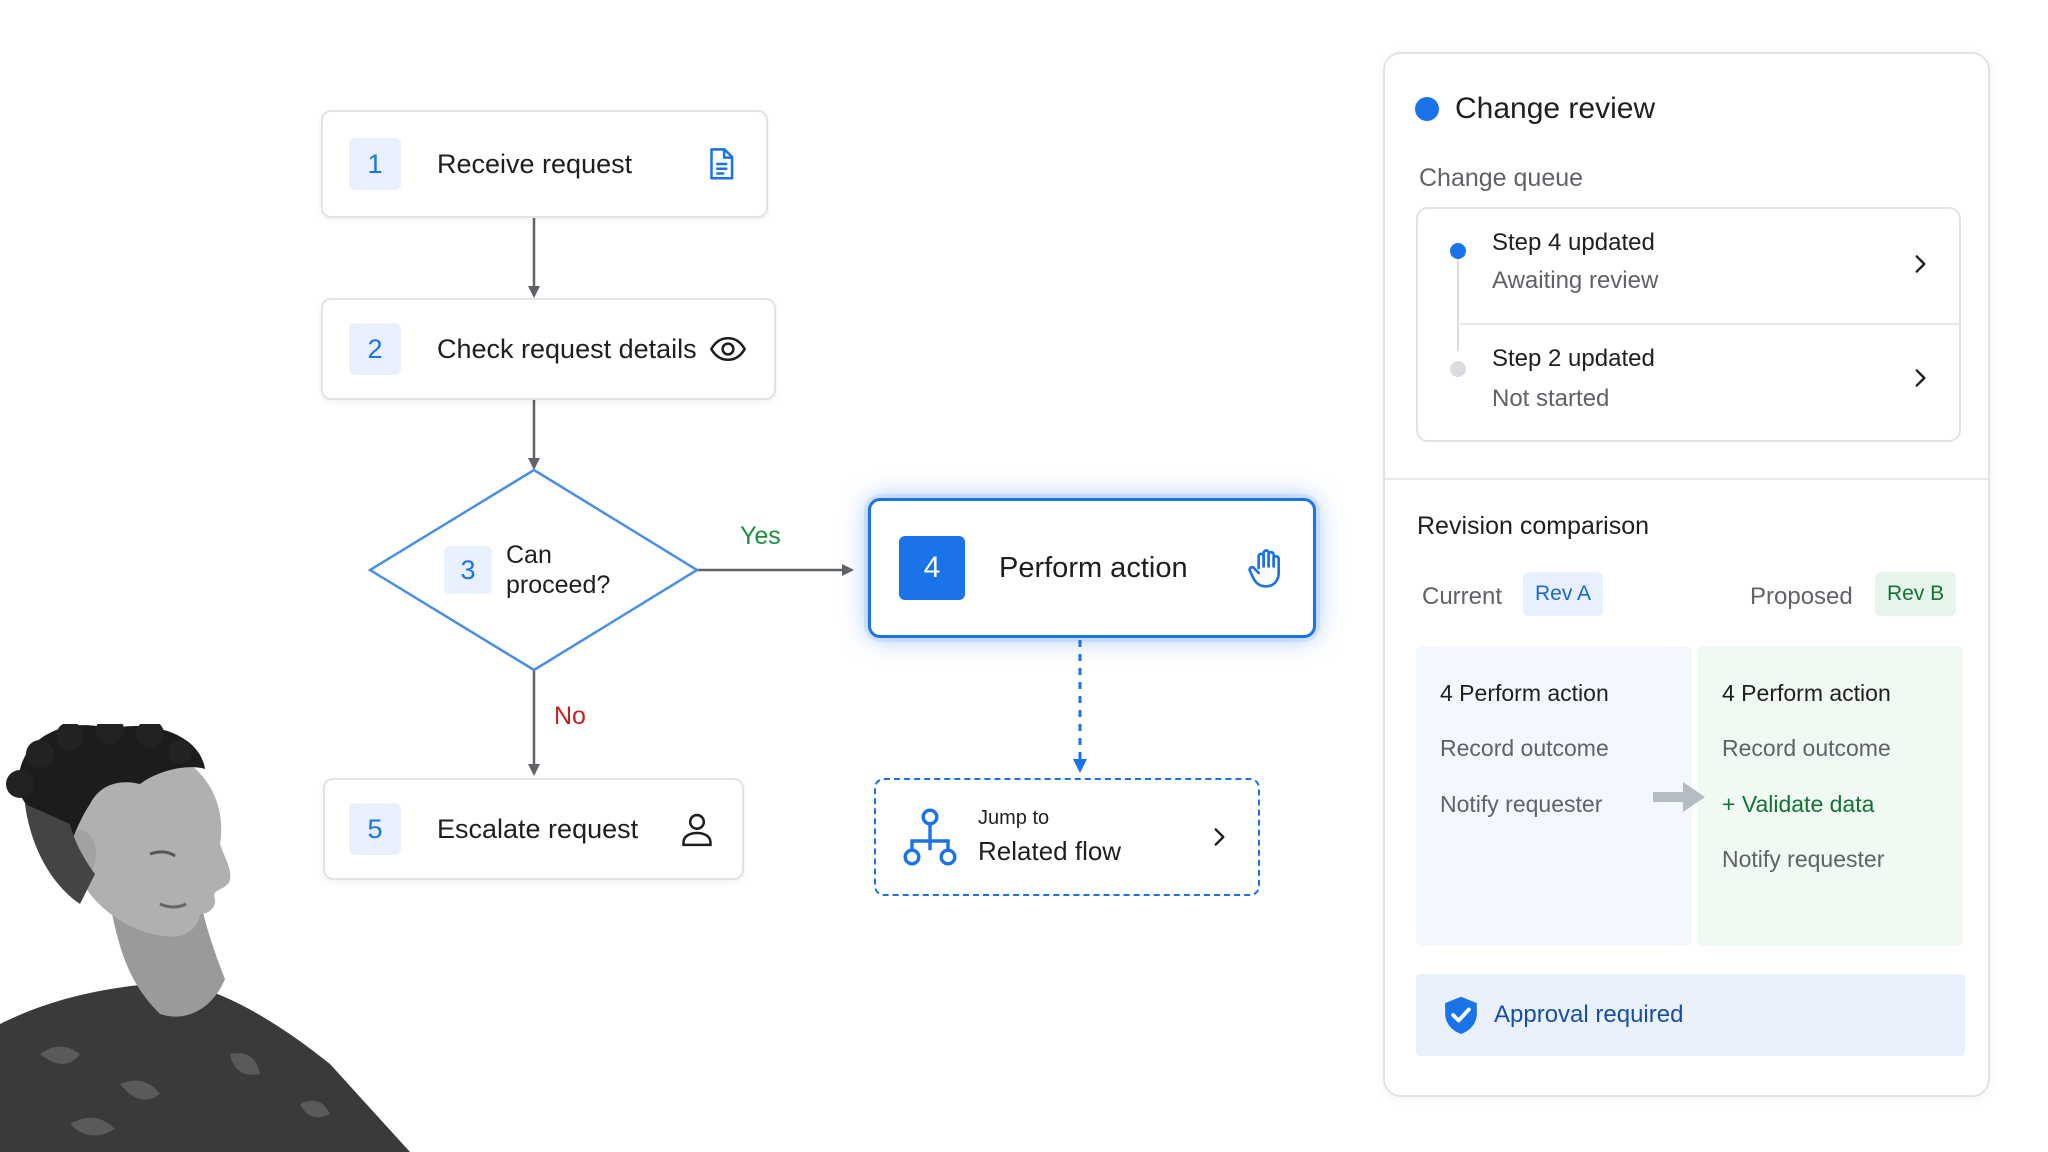  Describe the element at coordinates (697, 829) in the screenshot. I see `person-icon` at that location.